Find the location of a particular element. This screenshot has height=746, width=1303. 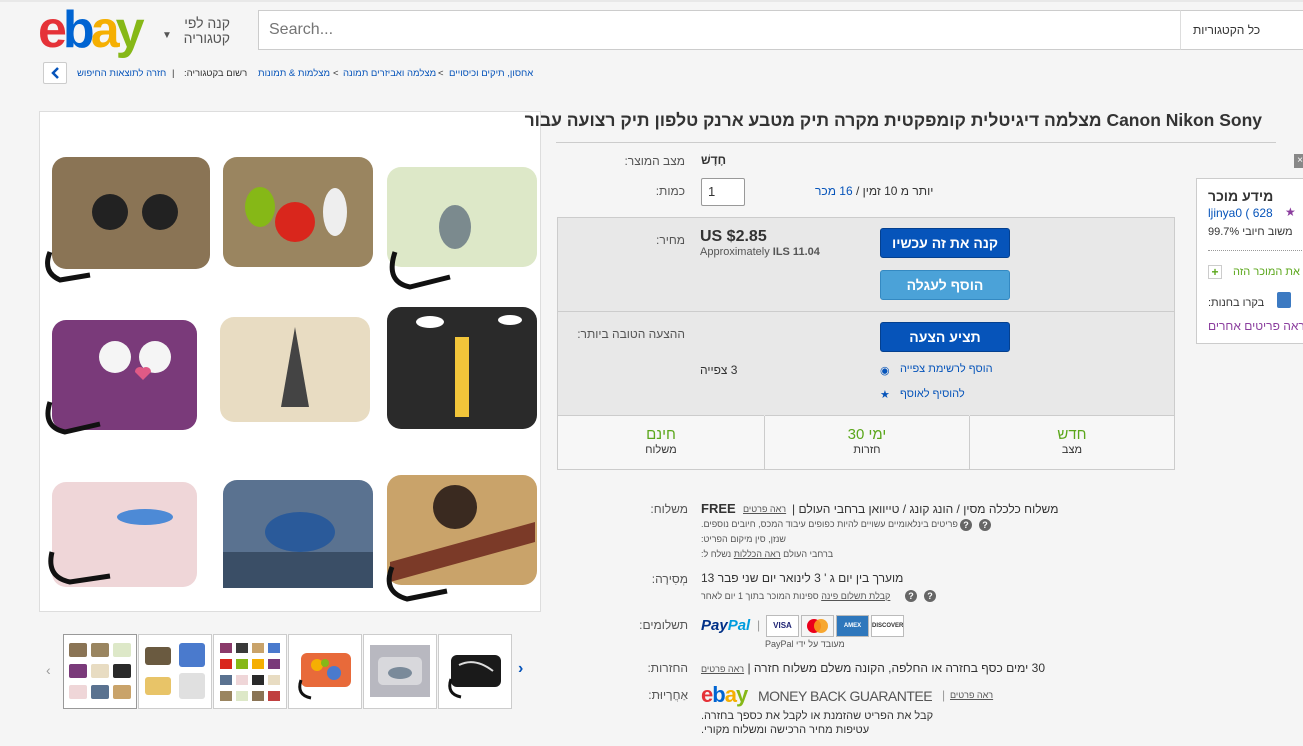

approx-value: ILS 11.04 is located at coordinates (796, 252).